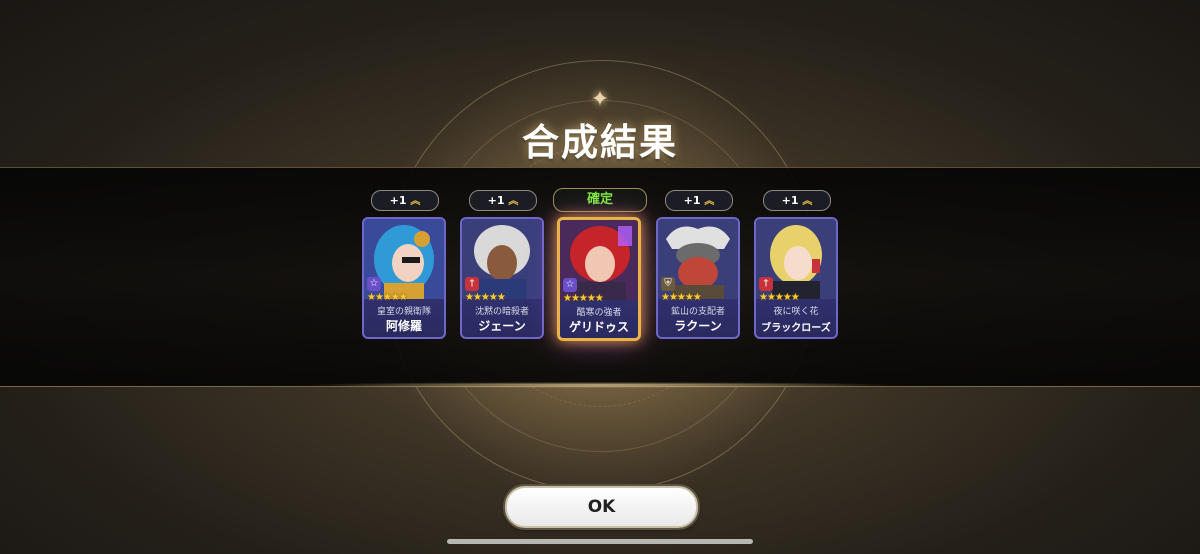 Image resolution: width=1200 pixels, height=554 pixels. Describe the element at coordinates (600, 200) in the screenshot. I see `confirmed-badge: 確定` at that location.